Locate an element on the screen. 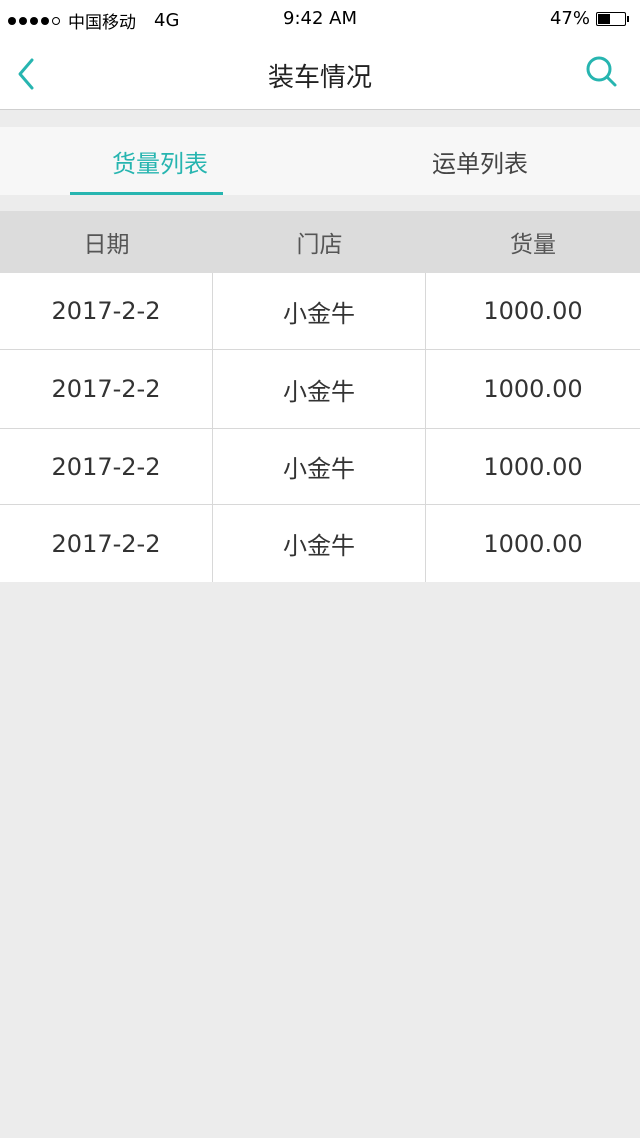 The image size is (640, 1138). table-header: 日期 门店 货量 is located at coordinates (320, 242).